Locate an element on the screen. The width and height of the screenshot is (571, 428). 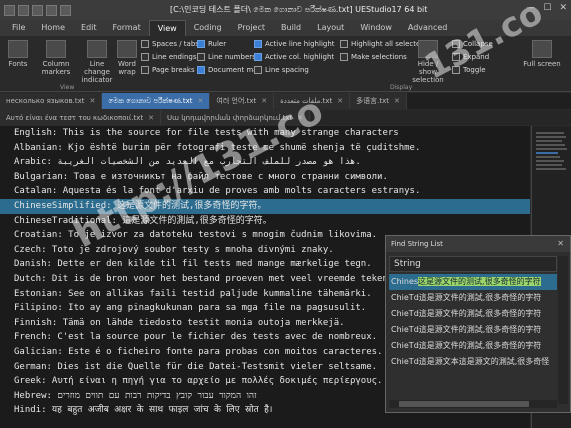
make-selections-button: Make selections is located at coordinates (373, 57).